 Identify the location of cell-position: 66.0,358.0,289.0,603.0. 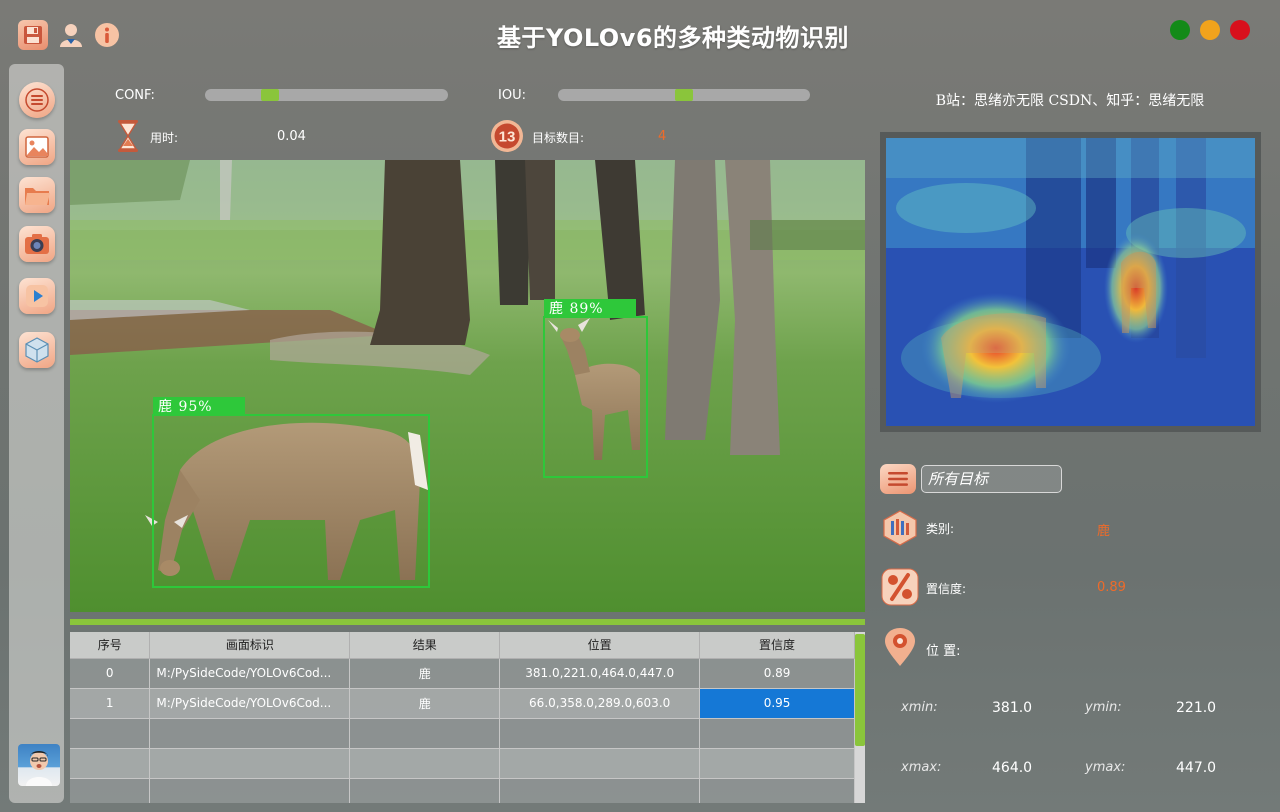
(600, 703).